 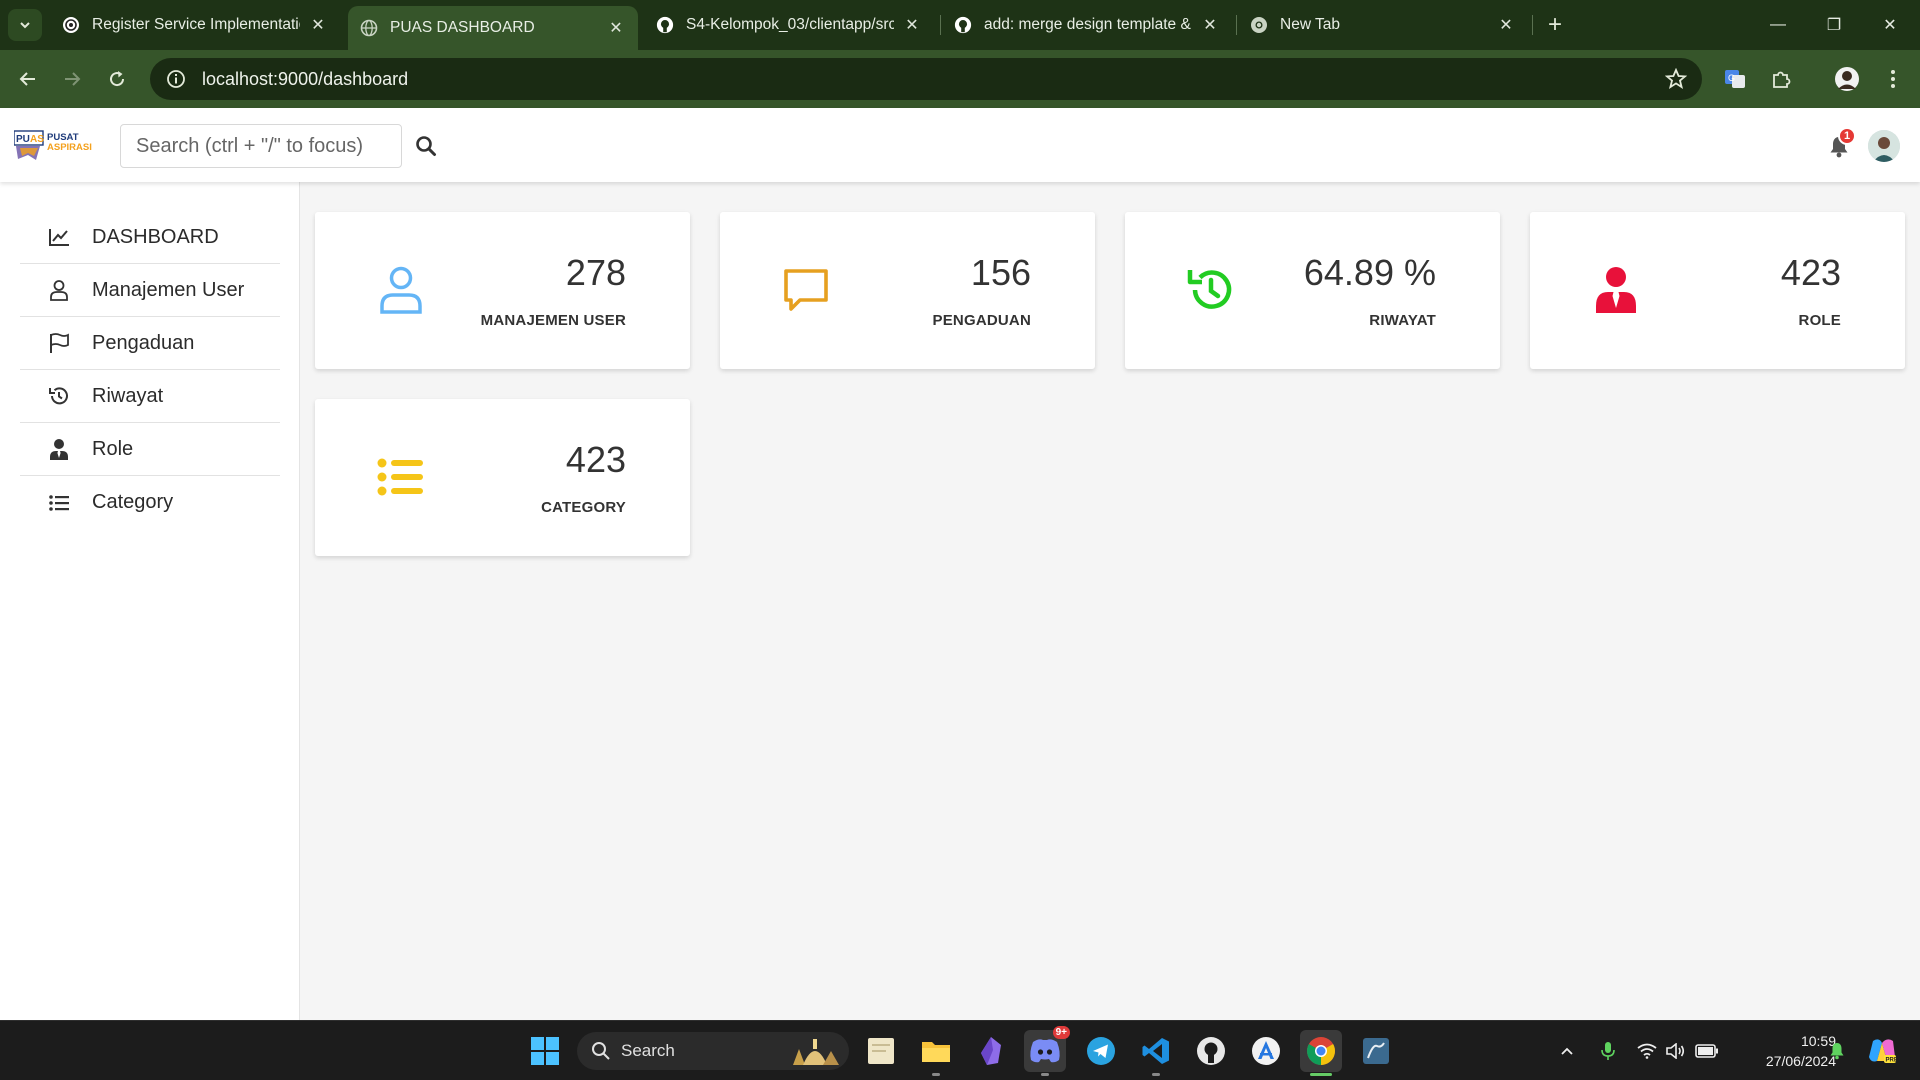 What do you see at coordinates (23, 139) in the screenshot?
I see `svg-text: PU` at bounding box center [23, 139].